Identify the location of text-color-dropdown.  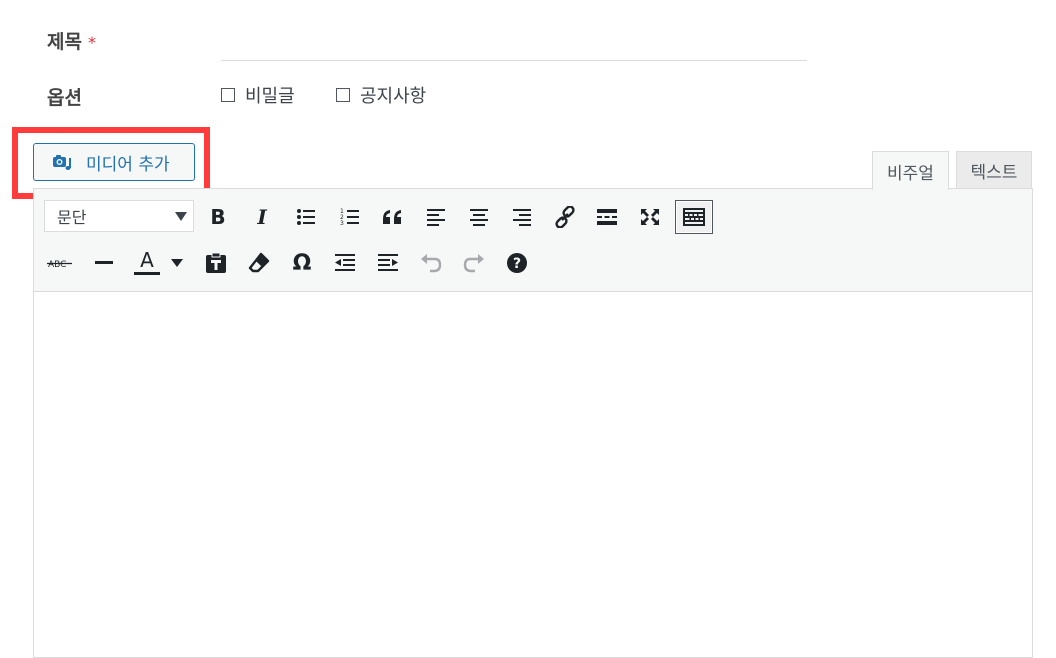
(177, 263).